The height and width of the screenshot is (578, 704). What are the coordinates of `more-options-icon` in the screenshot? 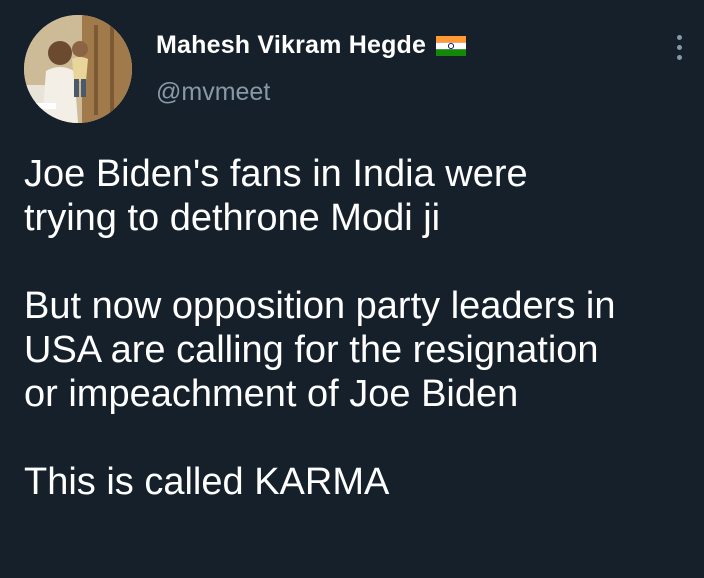 It's located at (679, 47).